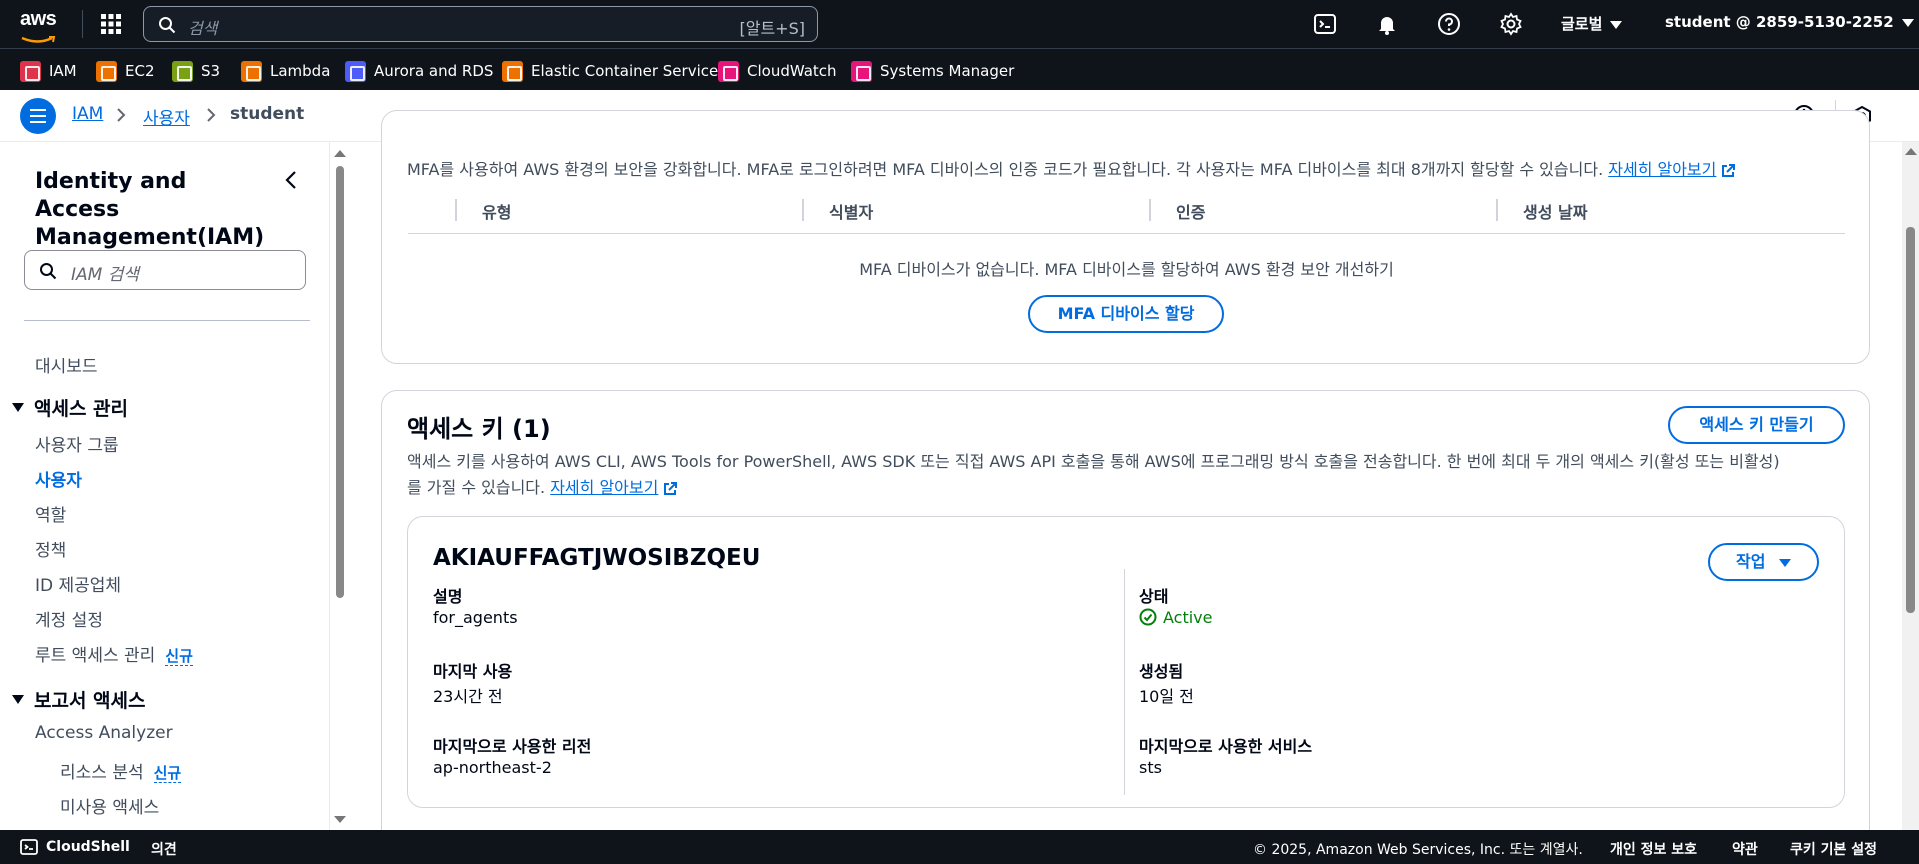 This screenshot has width=1919, height=864. What do you see at coordinates (121, 770) in the screenshot?
I see `sidebar-item-resource-analysis: 리소스 분석 신규` at bounding box center [121, 770].